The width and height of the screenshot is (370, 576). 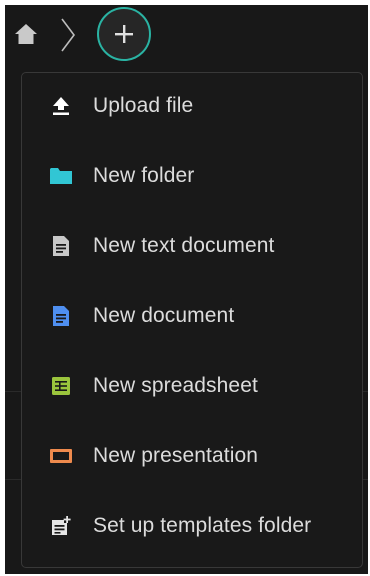 What do you see at coordinates (176, 455) in the screenshot?
I see `menu-item-label: New presentation` at bounding box center [176, 455].